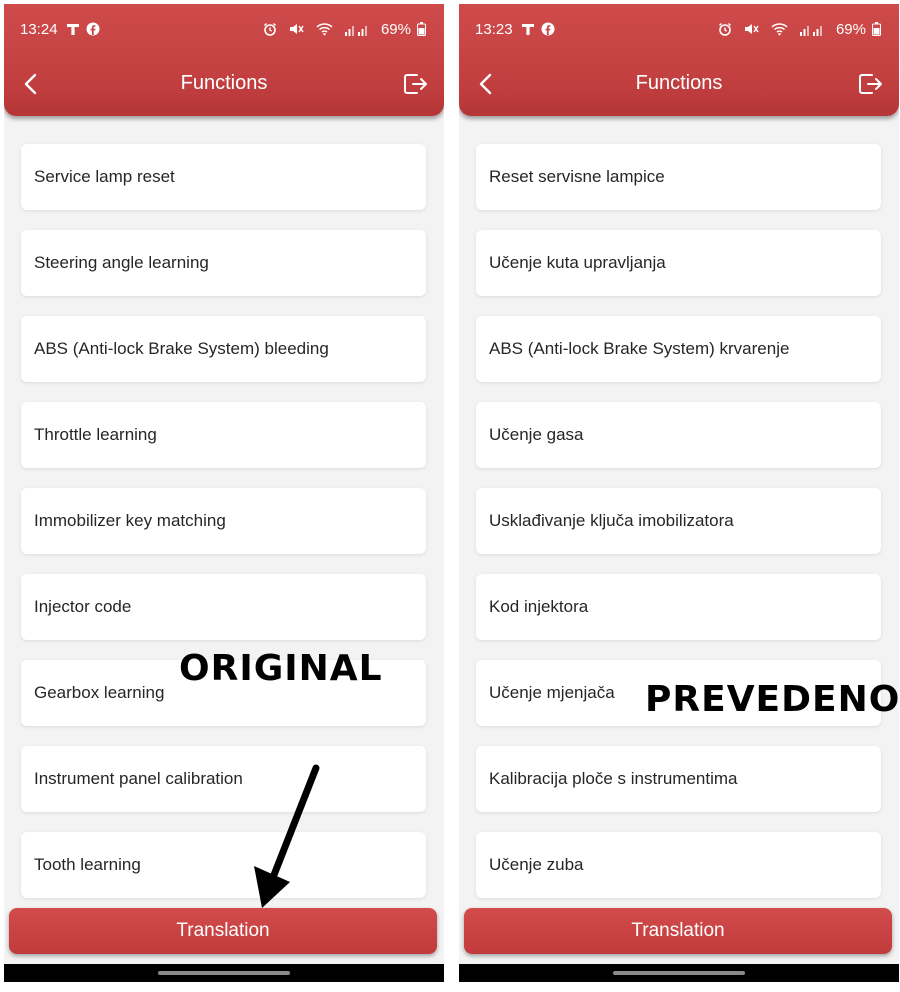 The width and height of the screenshot is (900, 992). What do you see at coordinates (223, 779) in the screenshot?
I see `list-item: Instrument panel calibration` at bounding box center [223, 779].